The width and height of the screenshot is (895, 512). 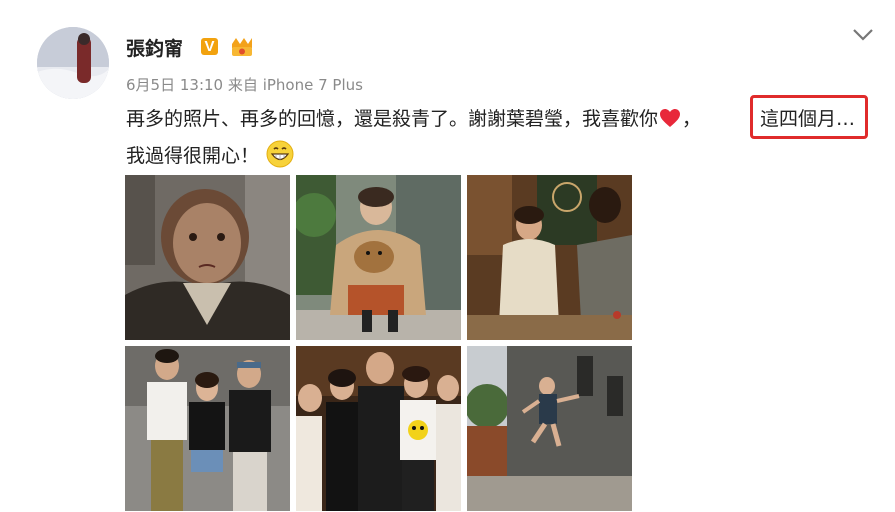 I want to click on author-name: 張鈞甯, so click(x=154, y=47).